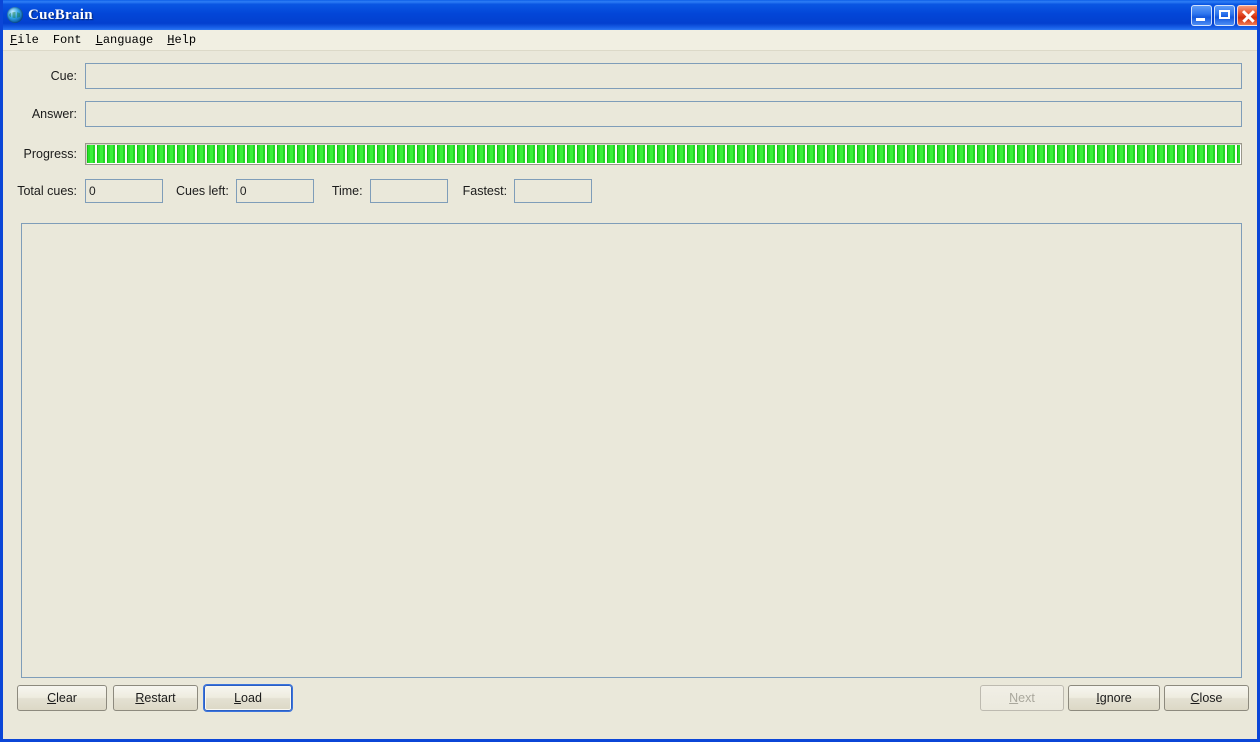 This screenshot has height=742, width=1260. What do you see at coordinates (63, 76) in the screenshot?
I see `cue-label: Cue:` at bounding box center [63, 76].